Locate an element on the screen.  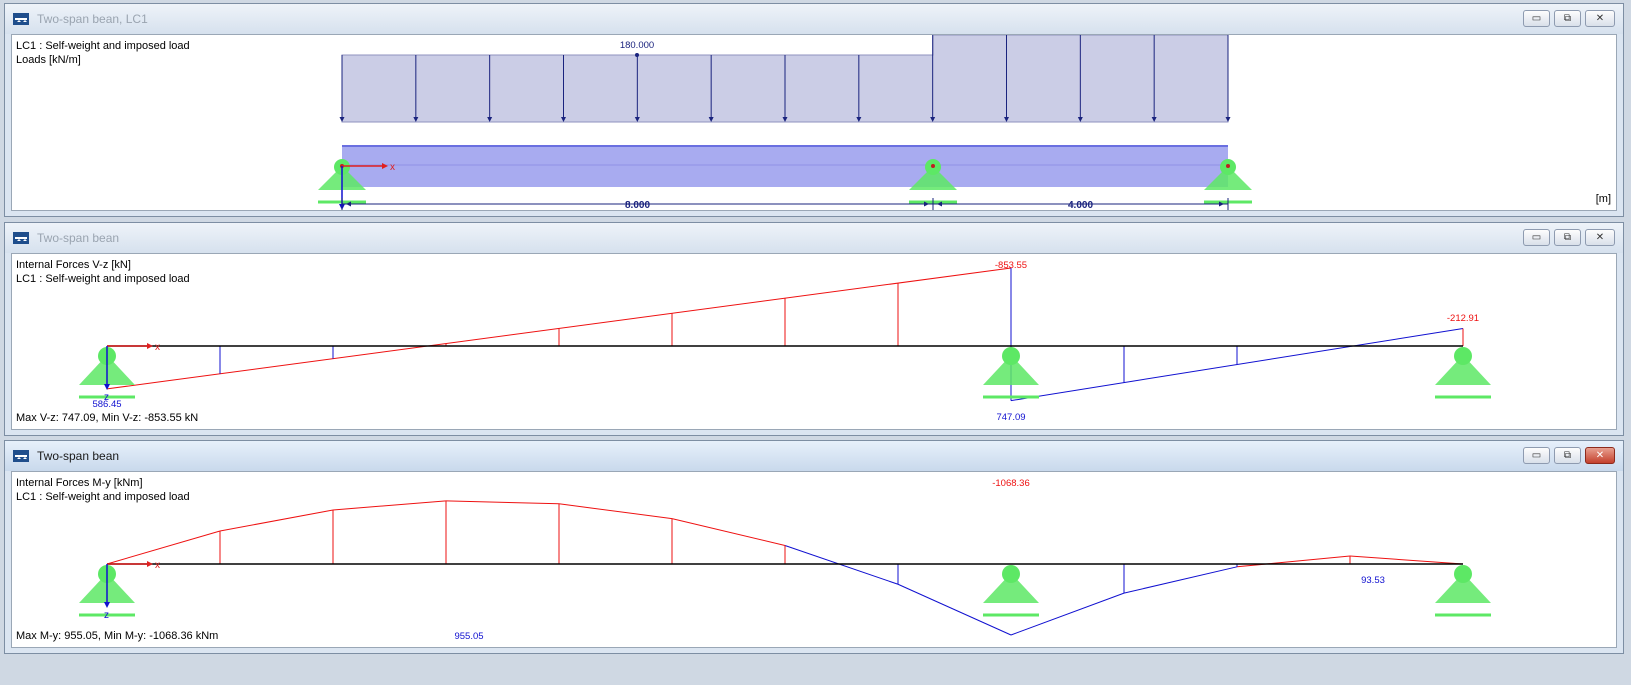
z-axis-label: z is located at coordinates (106, 615).